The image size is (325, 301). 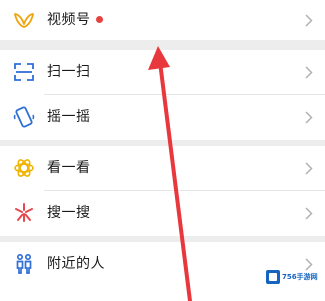 I want to click on site-watermark: 756手游网, so click(x=293, y=277).